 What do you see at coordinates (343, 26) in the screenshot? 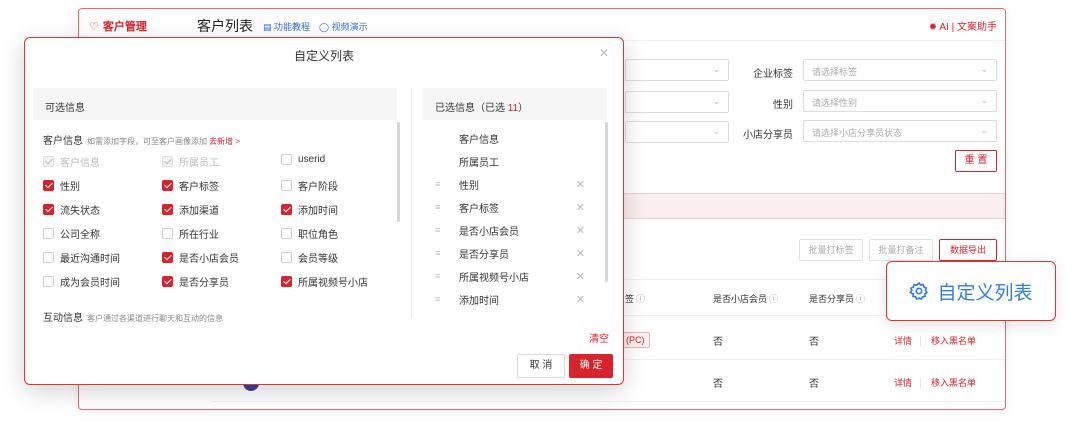
I see `video-link: ◯ 视频演示` at bounding box center [343, 26].